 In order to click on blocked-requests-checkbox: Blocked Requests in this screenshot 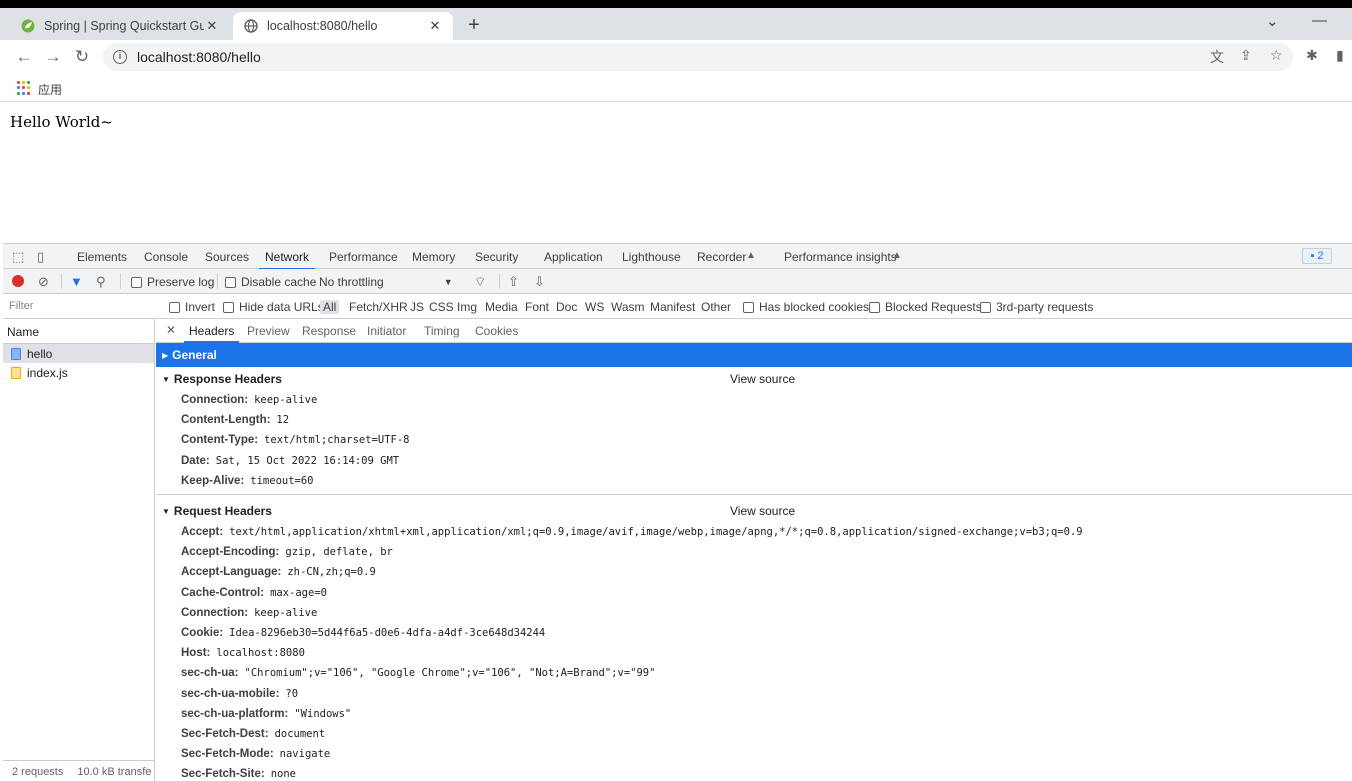, I will do `click(925, 307)`.